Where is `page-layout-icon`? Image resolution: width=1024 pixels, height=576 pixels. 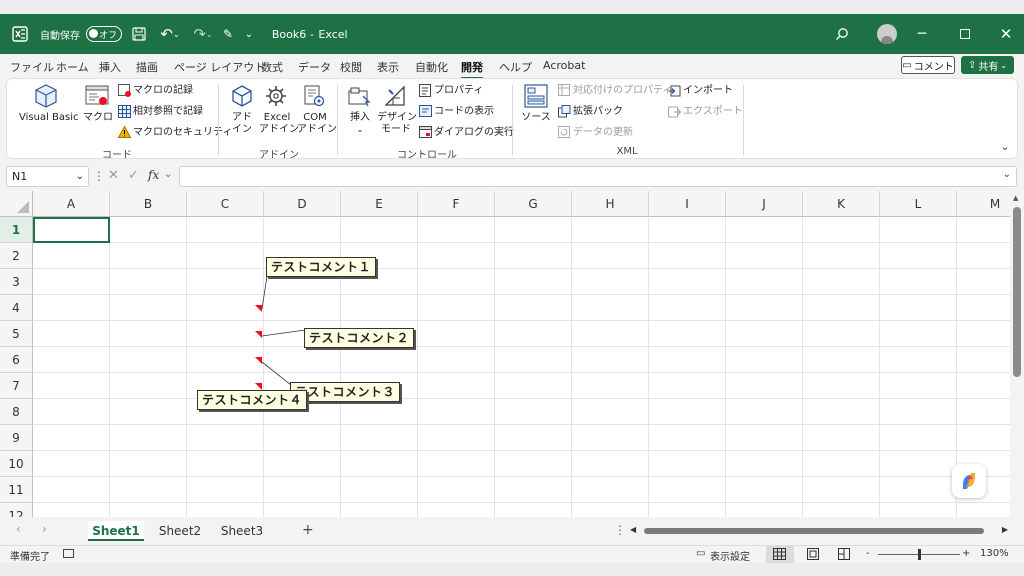 page-layout-icon is located at coordinates (813, 555).